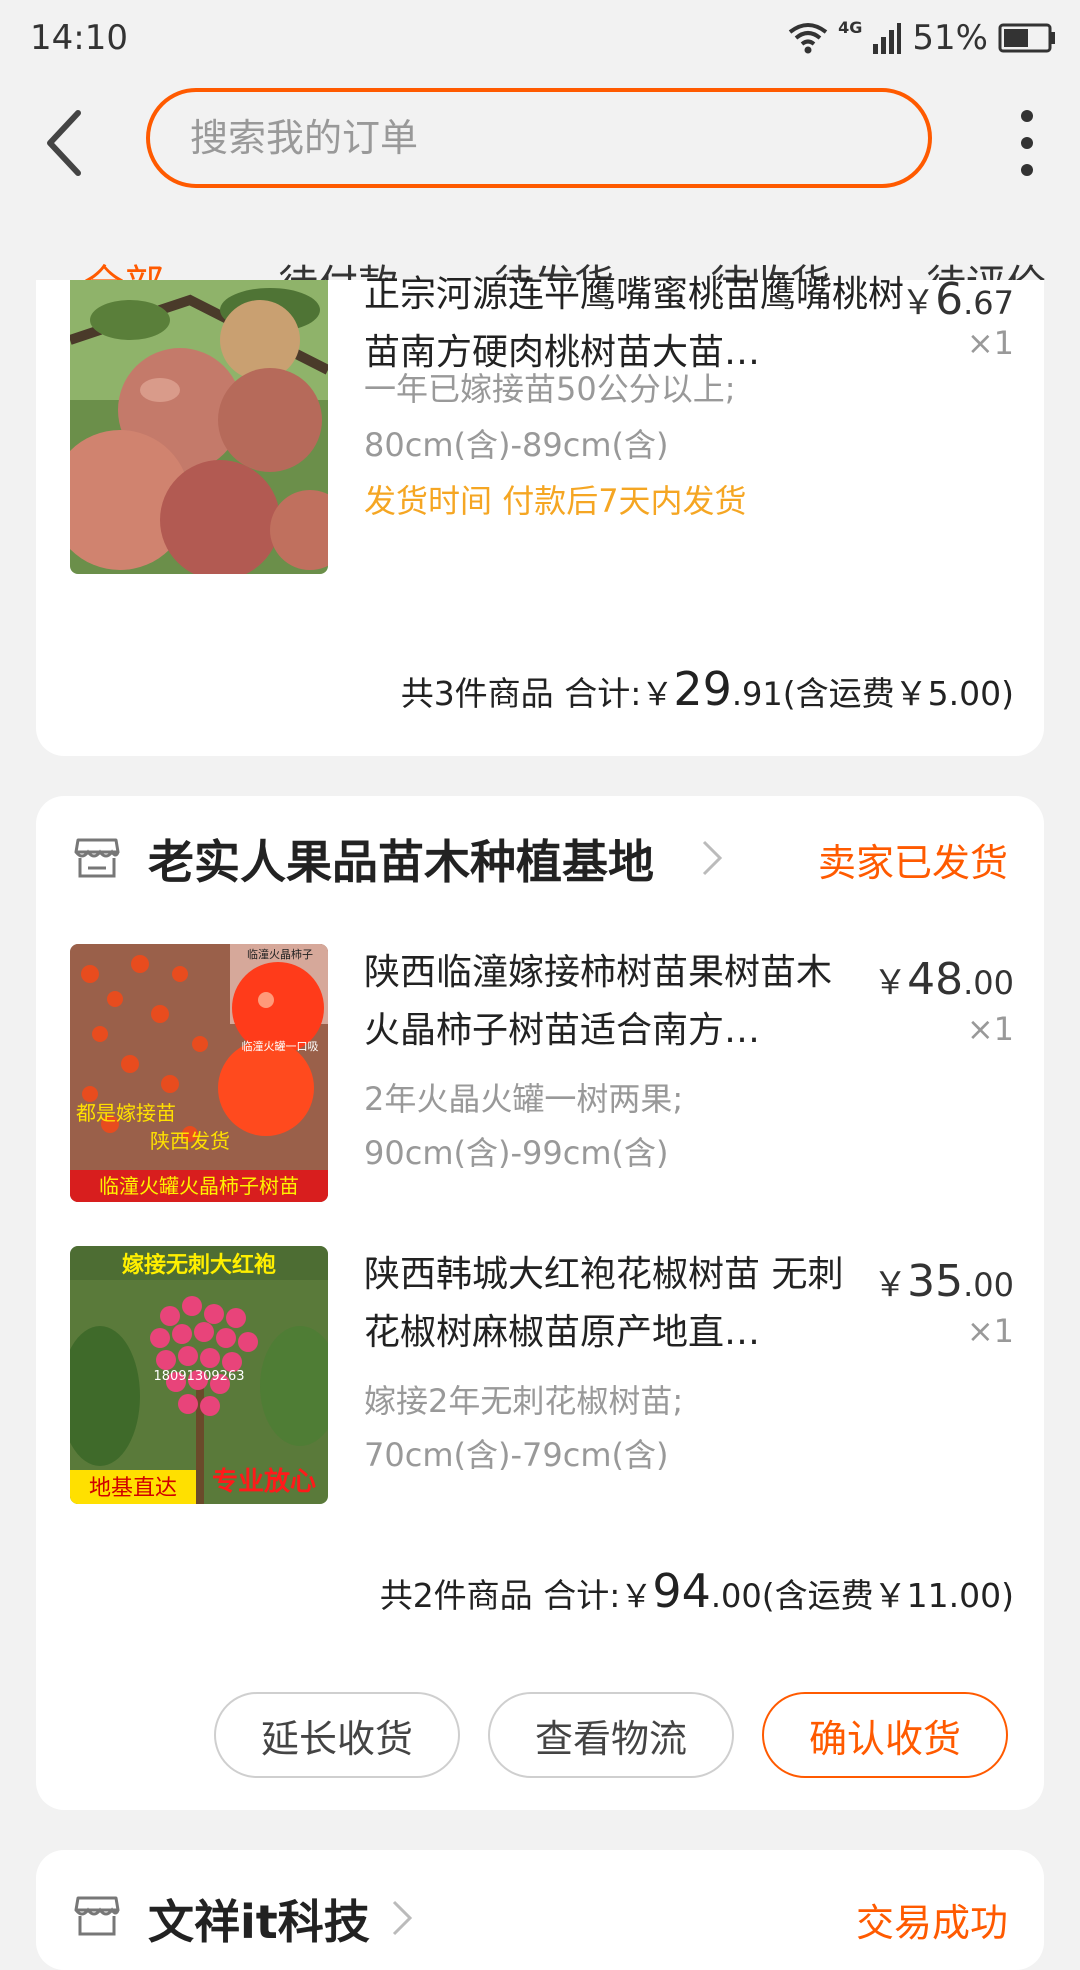 Image resolution: width=1080 pixels, height=1970 pixels. What do you see at coordinates (126, 1113) in the screenshot?
I see `svg-text: 都是嫁接苗` at bounding box center [126, 1113].